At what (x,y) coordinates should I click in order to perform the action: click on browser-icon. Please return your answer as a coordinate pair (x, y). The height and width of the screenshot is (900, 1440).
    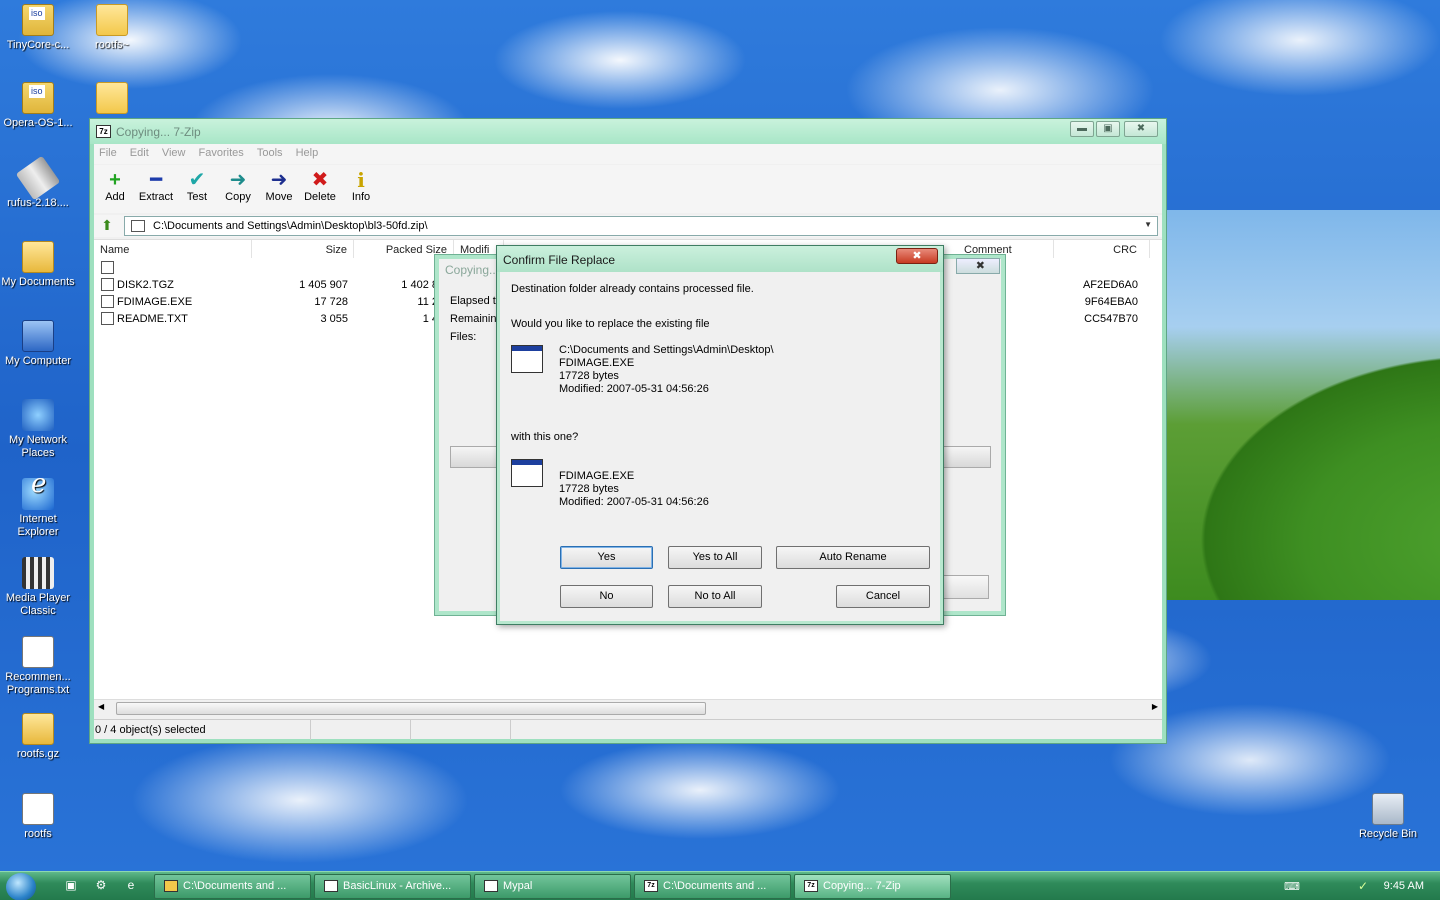
    Looking at the image, I should click on (491, 886).